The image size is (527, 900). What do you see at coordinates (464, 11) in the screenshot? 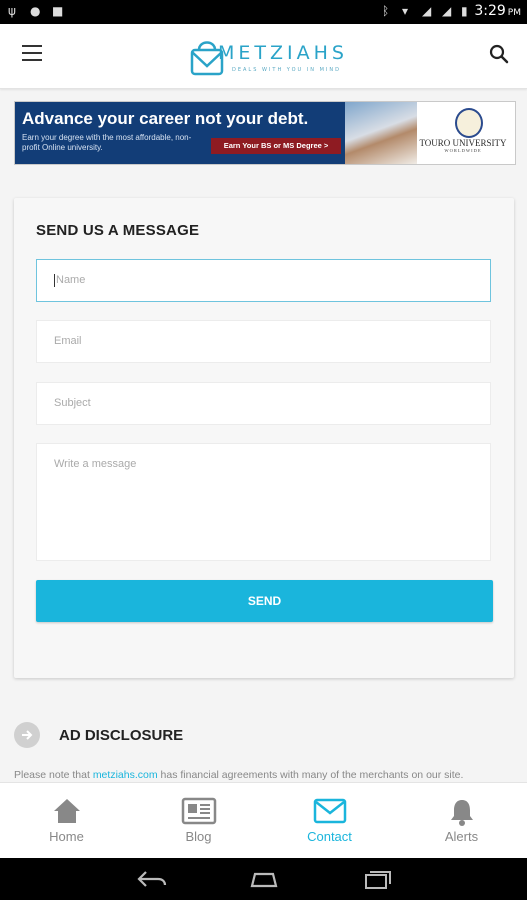
I see `battery-icon: ▮` at bounding box center [464, 11].